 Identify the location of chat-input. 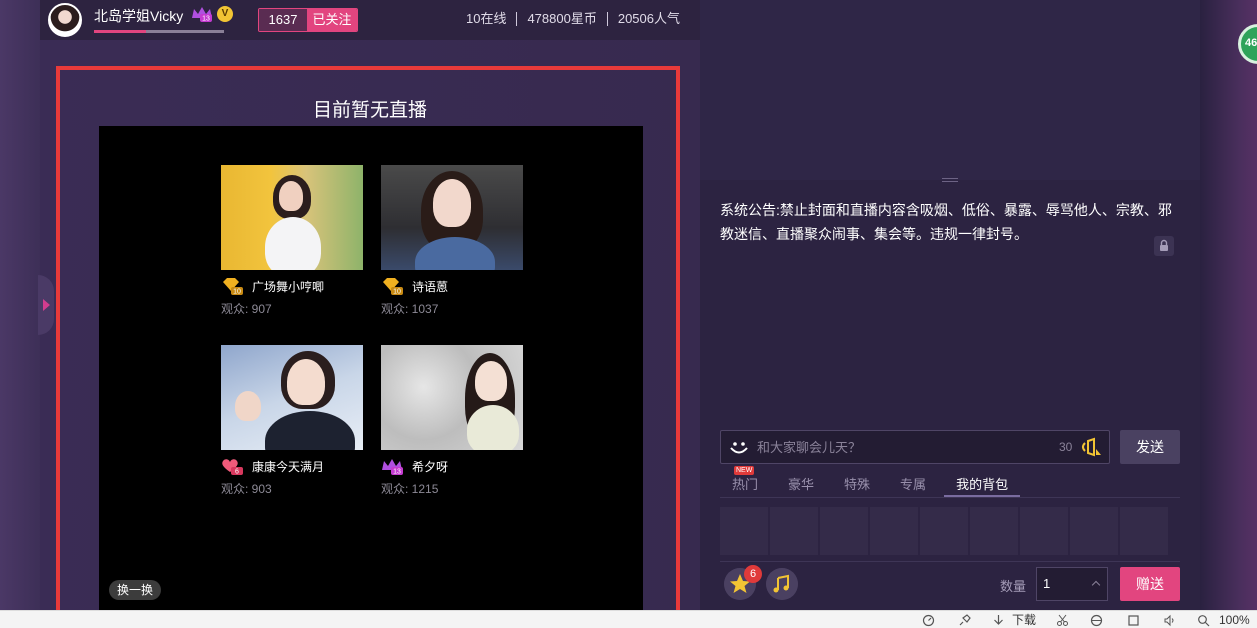
(902, 447).